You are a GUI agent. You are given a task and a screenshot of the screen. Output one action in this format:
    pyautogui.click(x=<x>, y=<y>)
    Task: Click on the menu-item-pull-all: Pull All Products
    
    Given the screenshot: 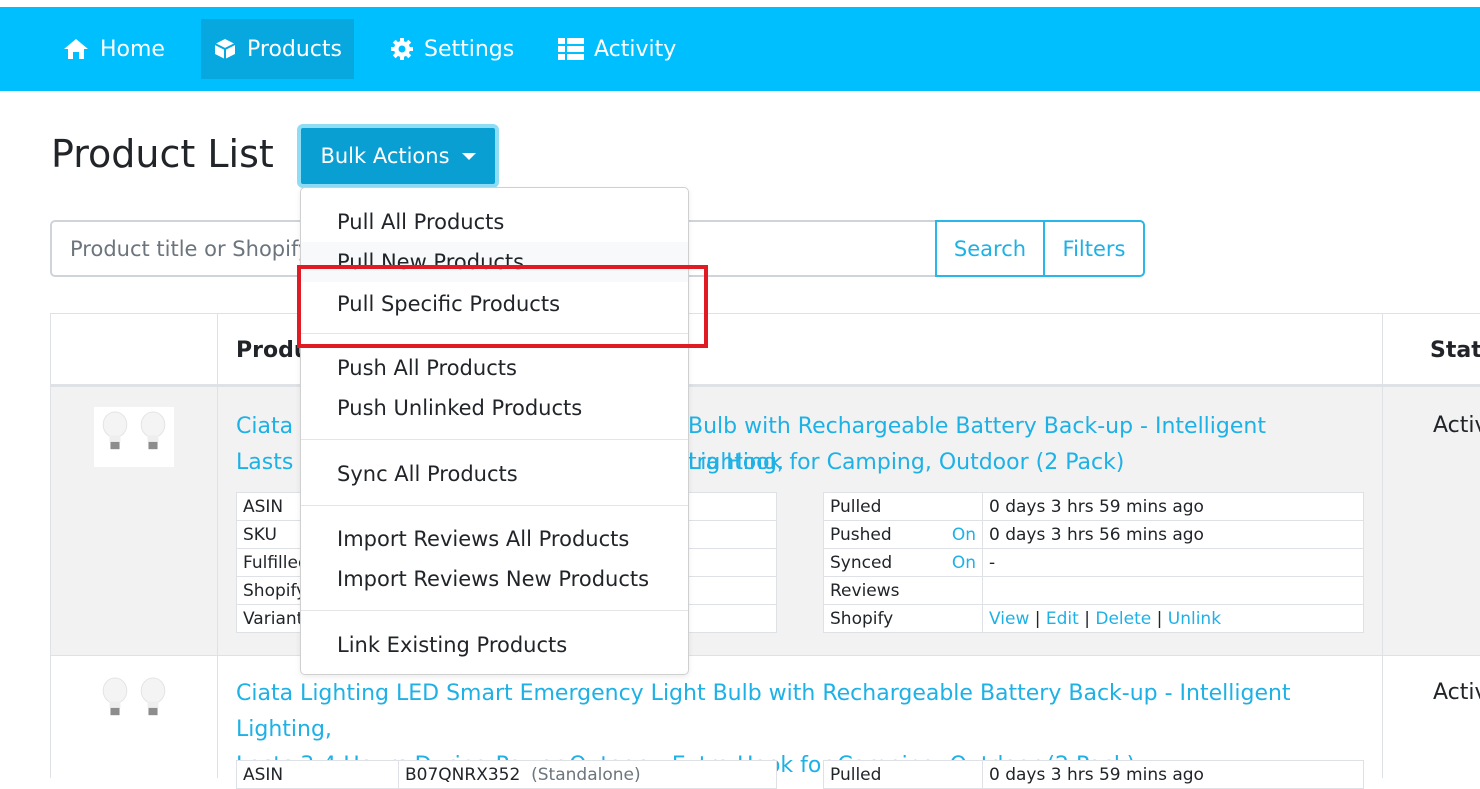 What is the action you would take?
    pyautogui.click(x=494, y=222)
    